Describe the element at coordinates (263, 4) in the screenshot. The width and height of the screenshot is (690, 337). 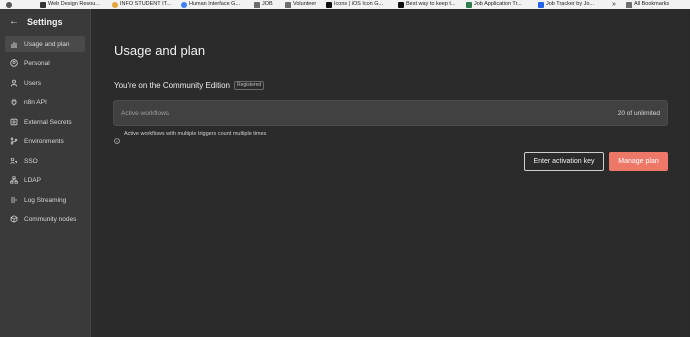
I see `bookmark-folder: JOB` at that location.